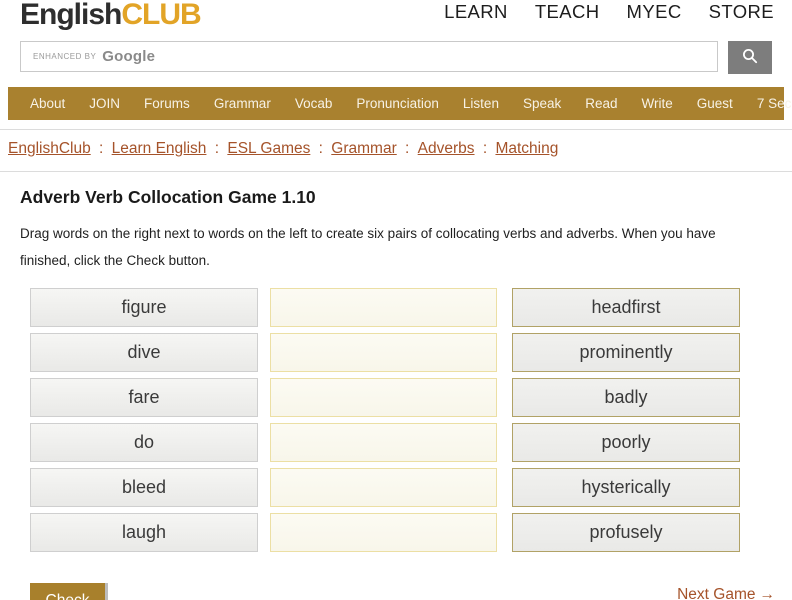  What do you see at coordinates (542, 103) in the screenshot?
I see `nav-item-speak: Speak` at bounding box center [542, 103].